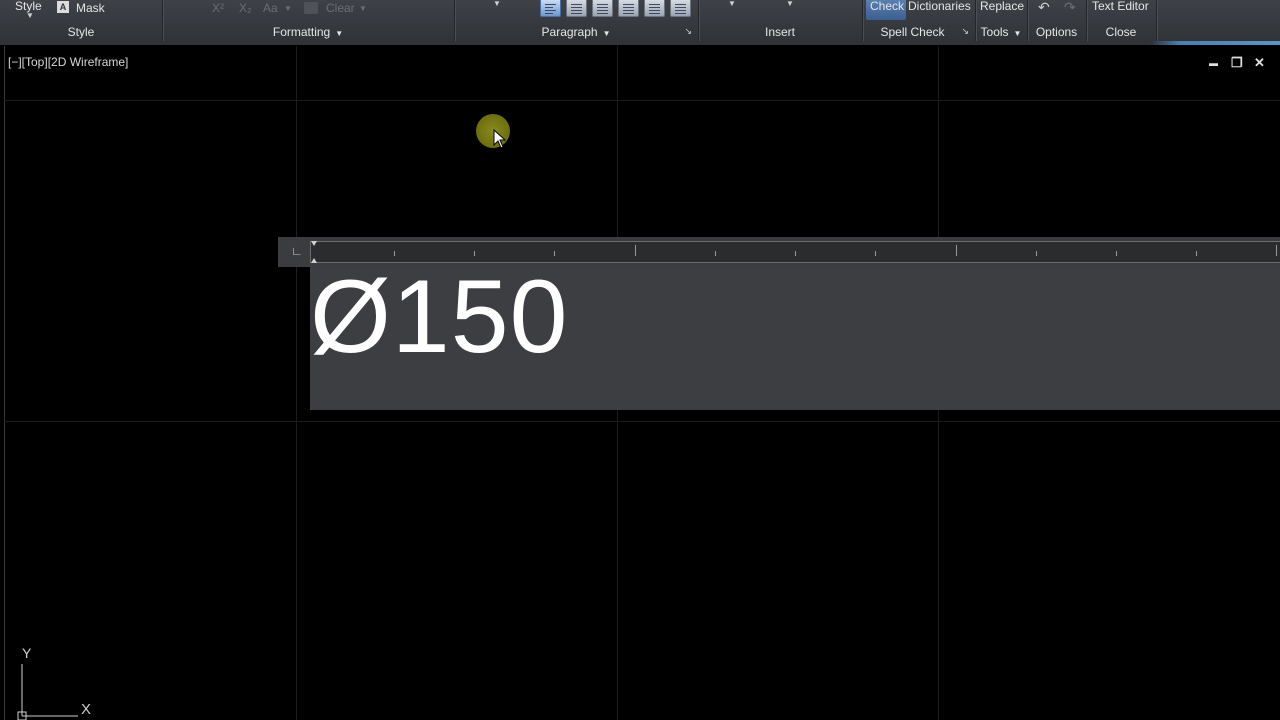  Describe the element at coordinates (1057, 21) in the screenshot. I see `options-panel: ↶ ↷ Options` at that location.